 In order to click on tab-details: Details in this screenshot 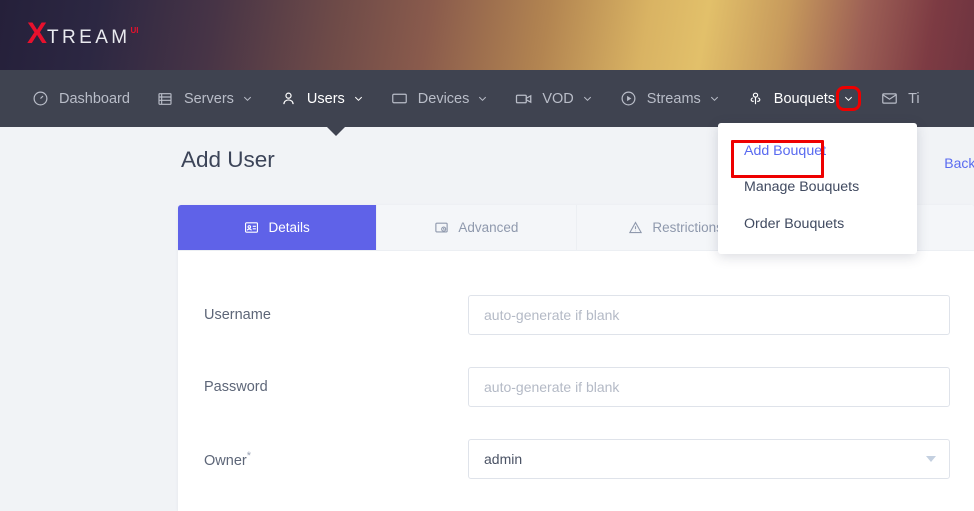, I will do `click(278, 227)`.